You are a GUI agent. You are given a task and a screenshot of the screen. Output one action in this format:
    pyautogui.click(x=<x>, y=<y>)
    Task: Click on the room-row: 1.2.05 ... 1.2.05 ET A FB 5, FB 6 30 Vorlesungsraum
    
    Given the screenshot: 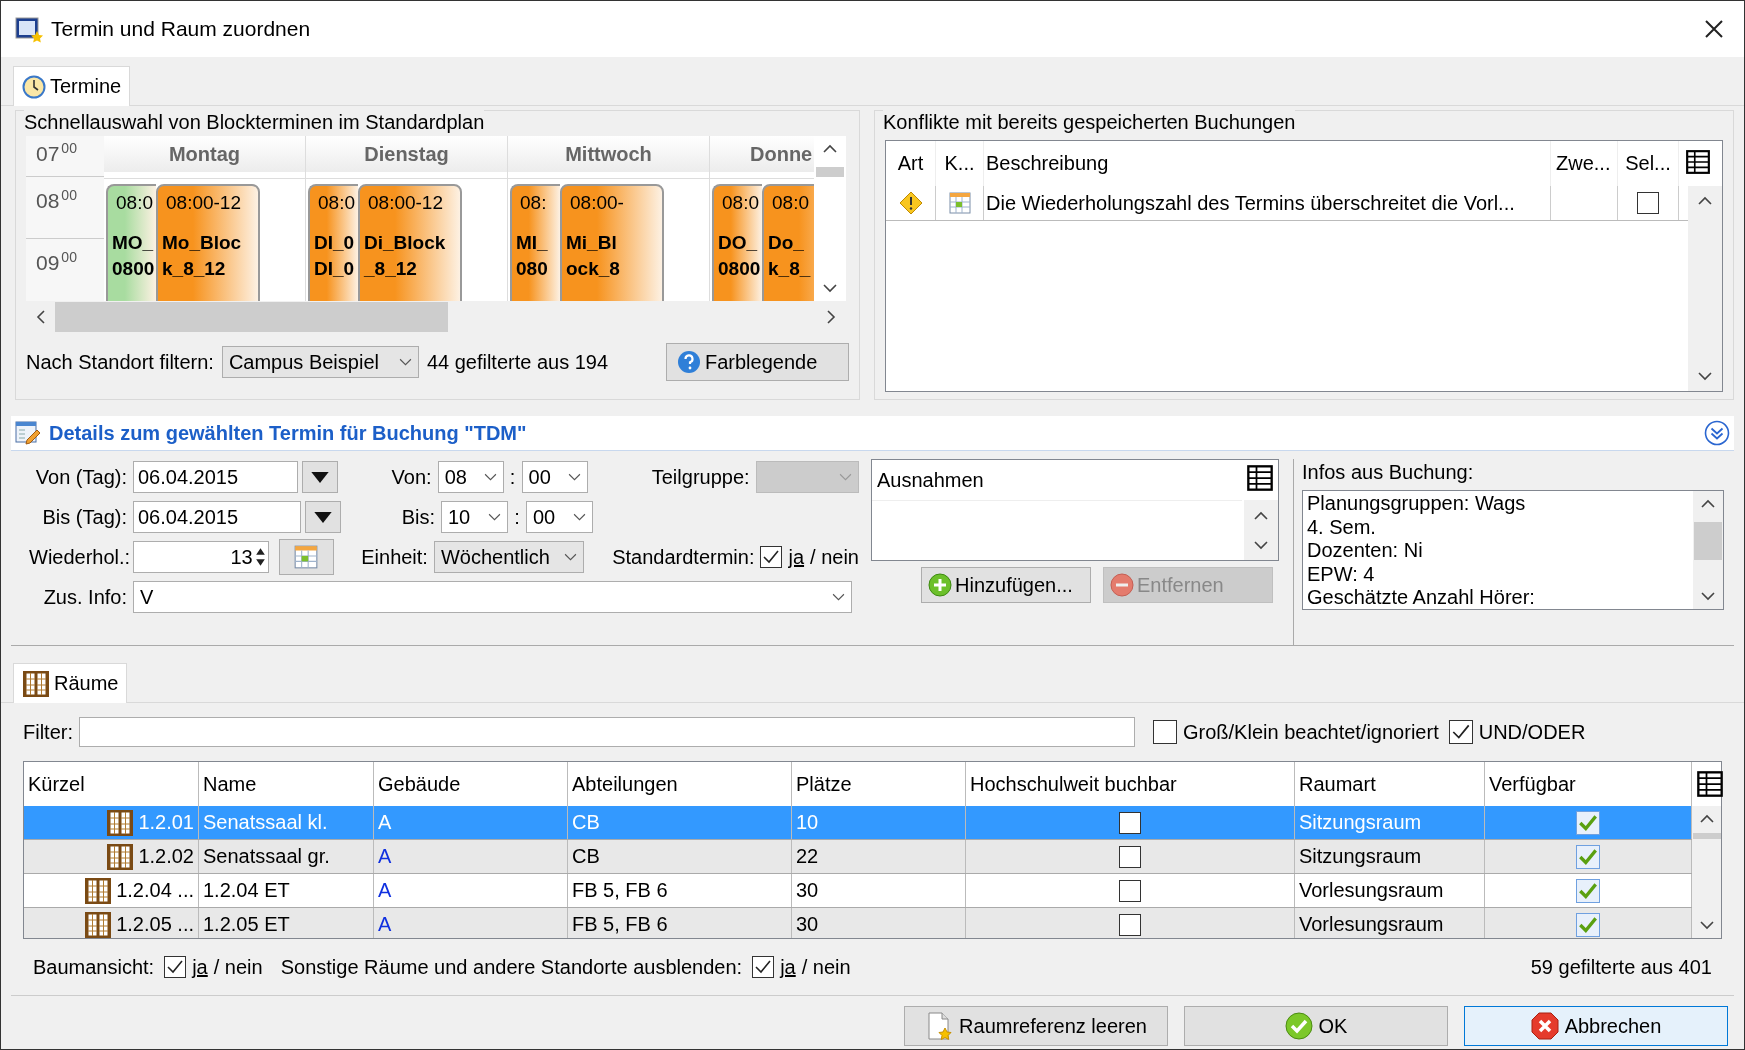 What is the action you would take?
    pyautogui.click(x=858, y=923)
    